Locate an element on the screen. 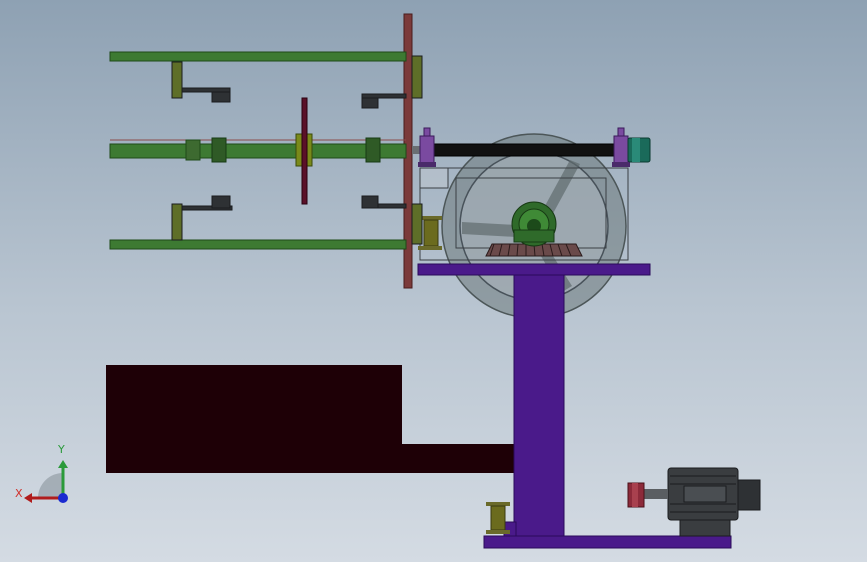  z-axis-dot is located at coordinates (63, 498).